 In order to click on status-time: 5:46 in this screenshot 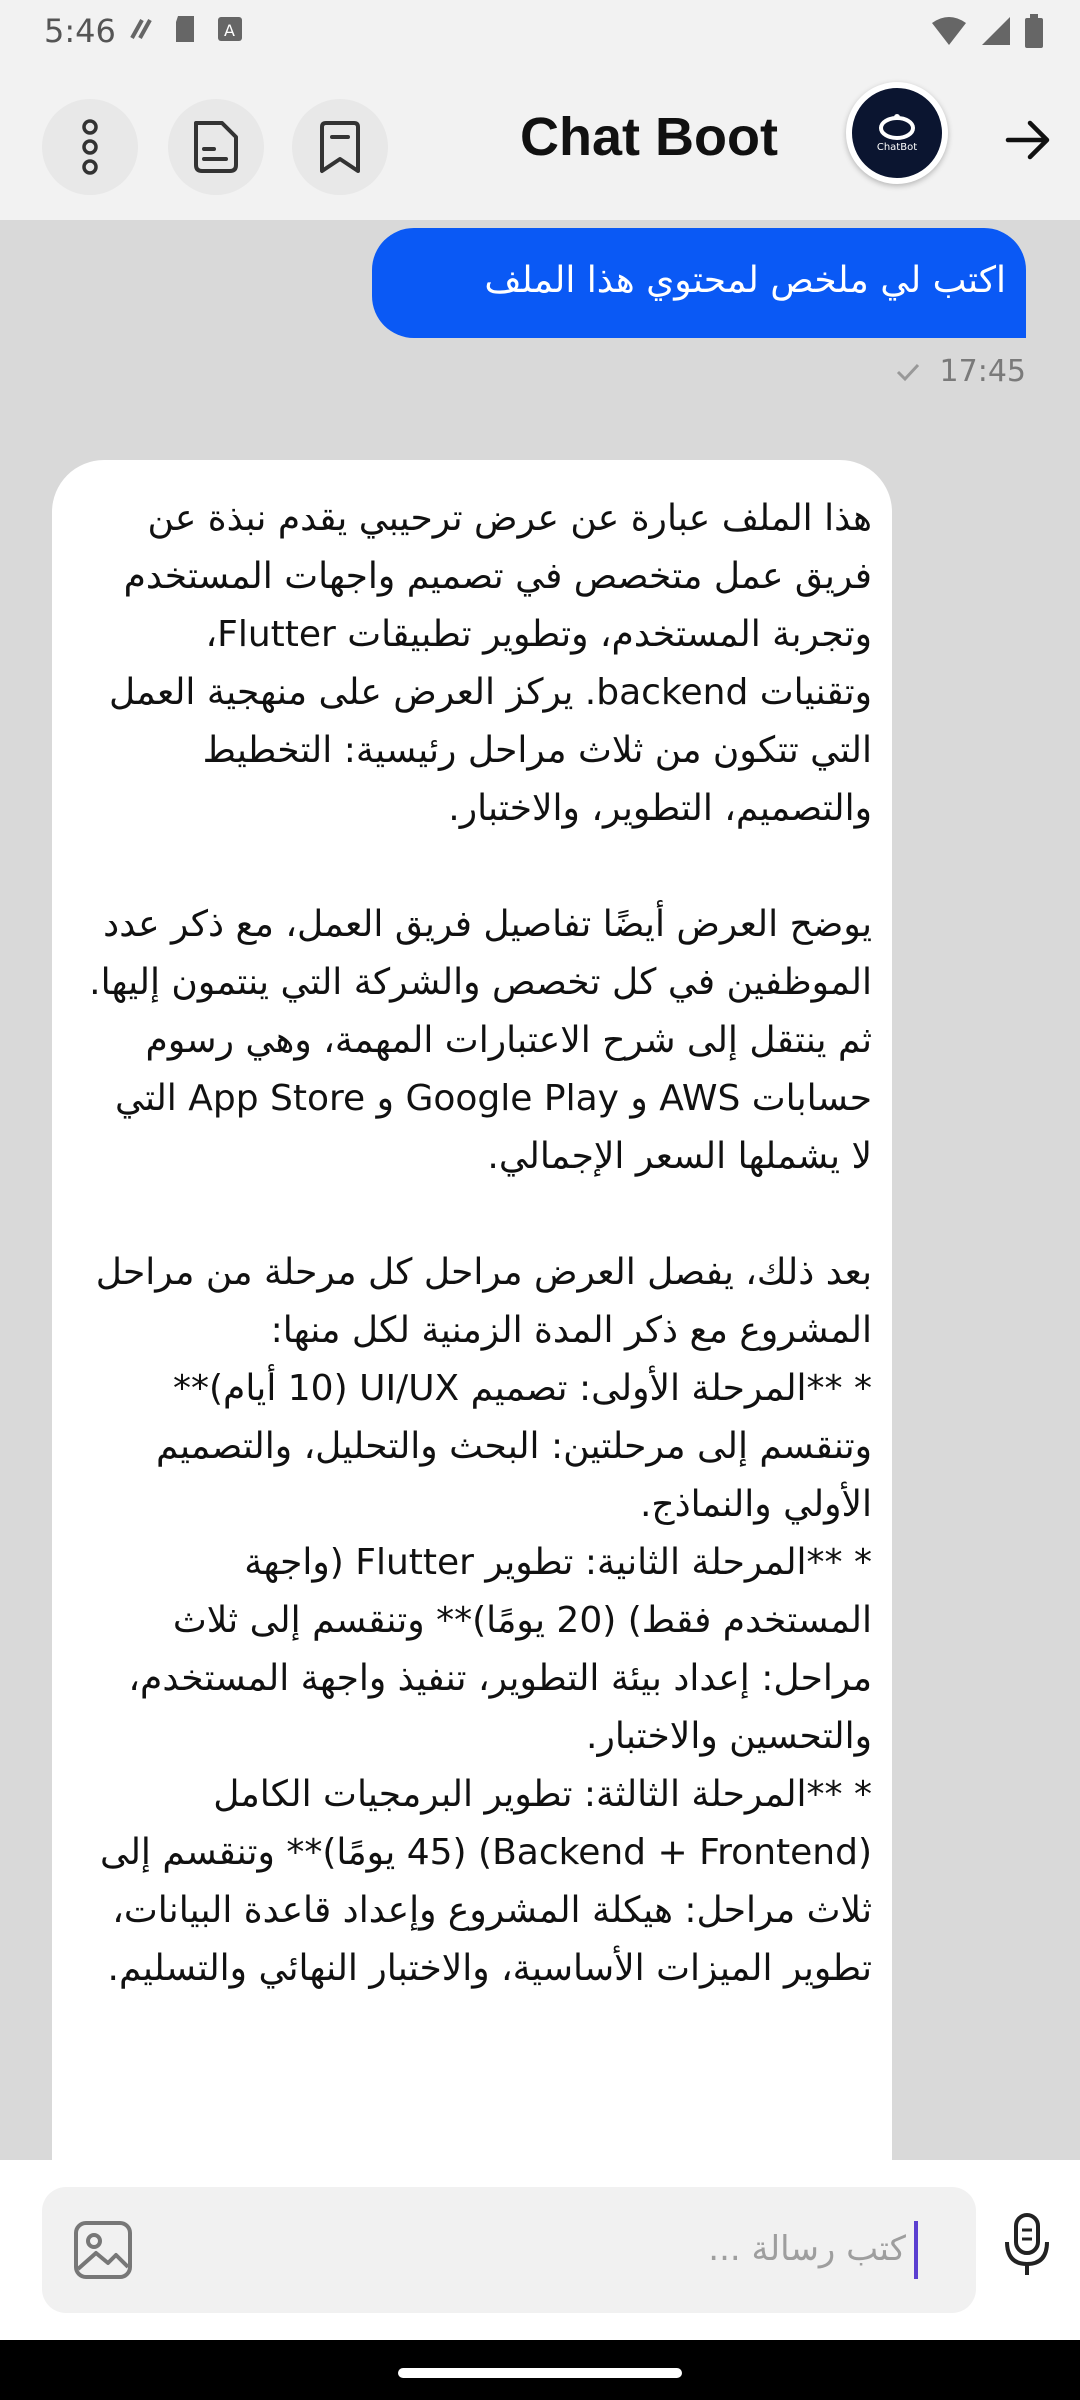, I will do `click(80, 31)`.